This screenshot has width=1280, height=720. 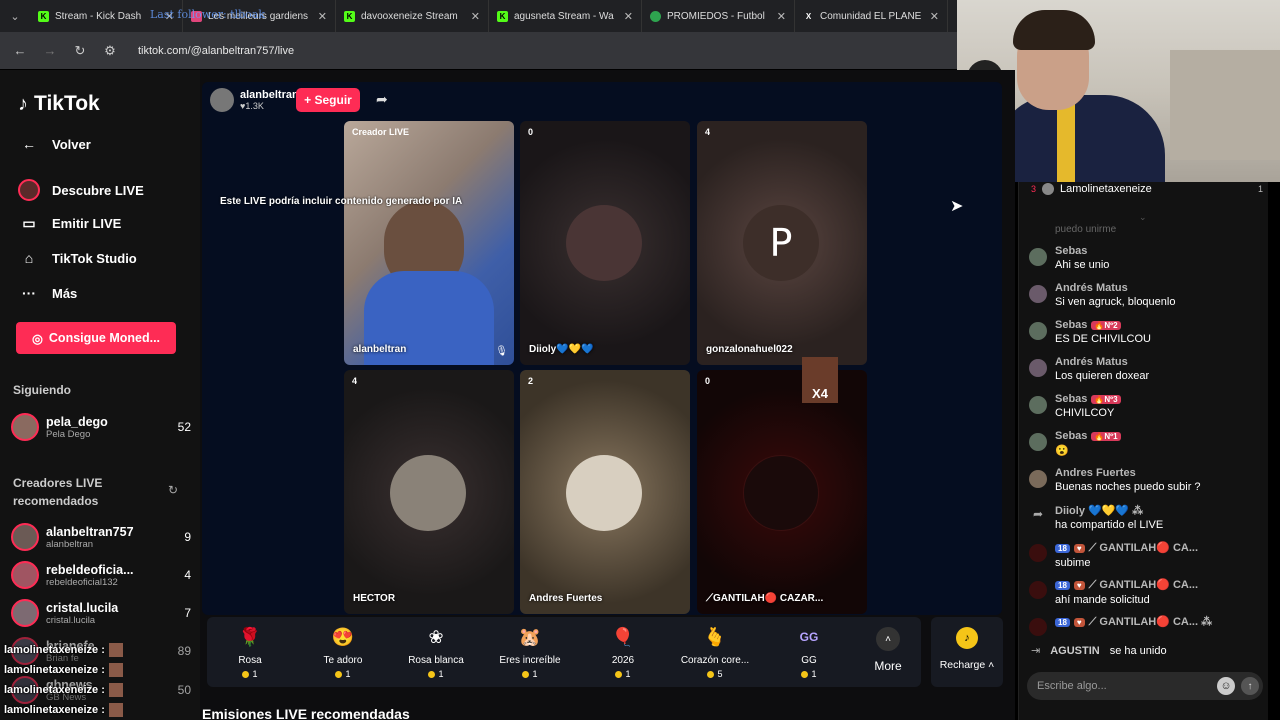 What do you see at coordinates (871, 16) in the screenshot?
I see `browser-tab: X Comunidad EL PLANE ✕` at bounding box center [871, 16].